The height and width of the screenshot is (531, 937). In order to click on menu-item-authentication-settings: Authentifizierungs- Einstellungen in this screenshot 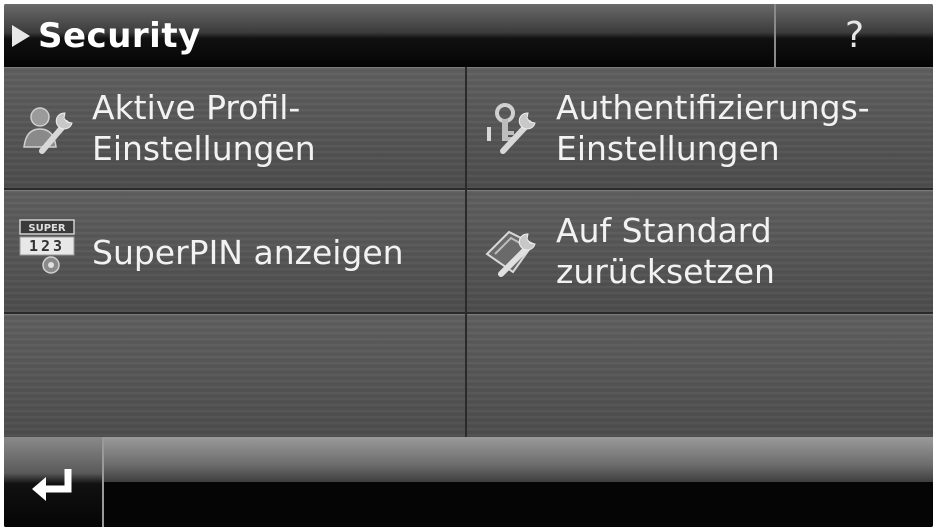, I will do `click(700, 128)`.